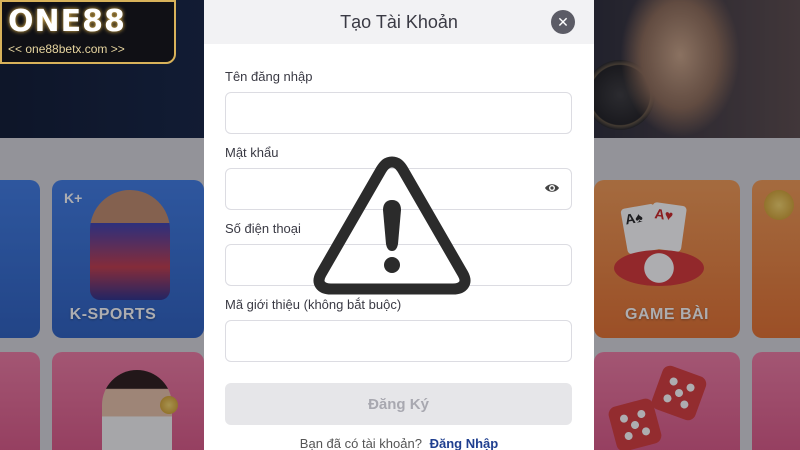 The height and width of the screenshot is (450, 800). I want to click on warning-icon, so click(392, 225).